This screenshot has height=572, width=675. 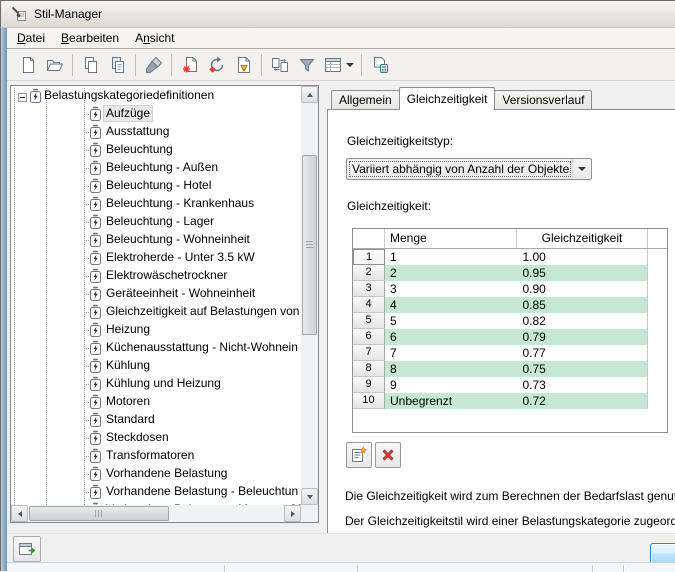 What do you see at coordinates (156, 402) in the screenshot?
I see `tree-item: Motoren` at bounding box center [156, 402].